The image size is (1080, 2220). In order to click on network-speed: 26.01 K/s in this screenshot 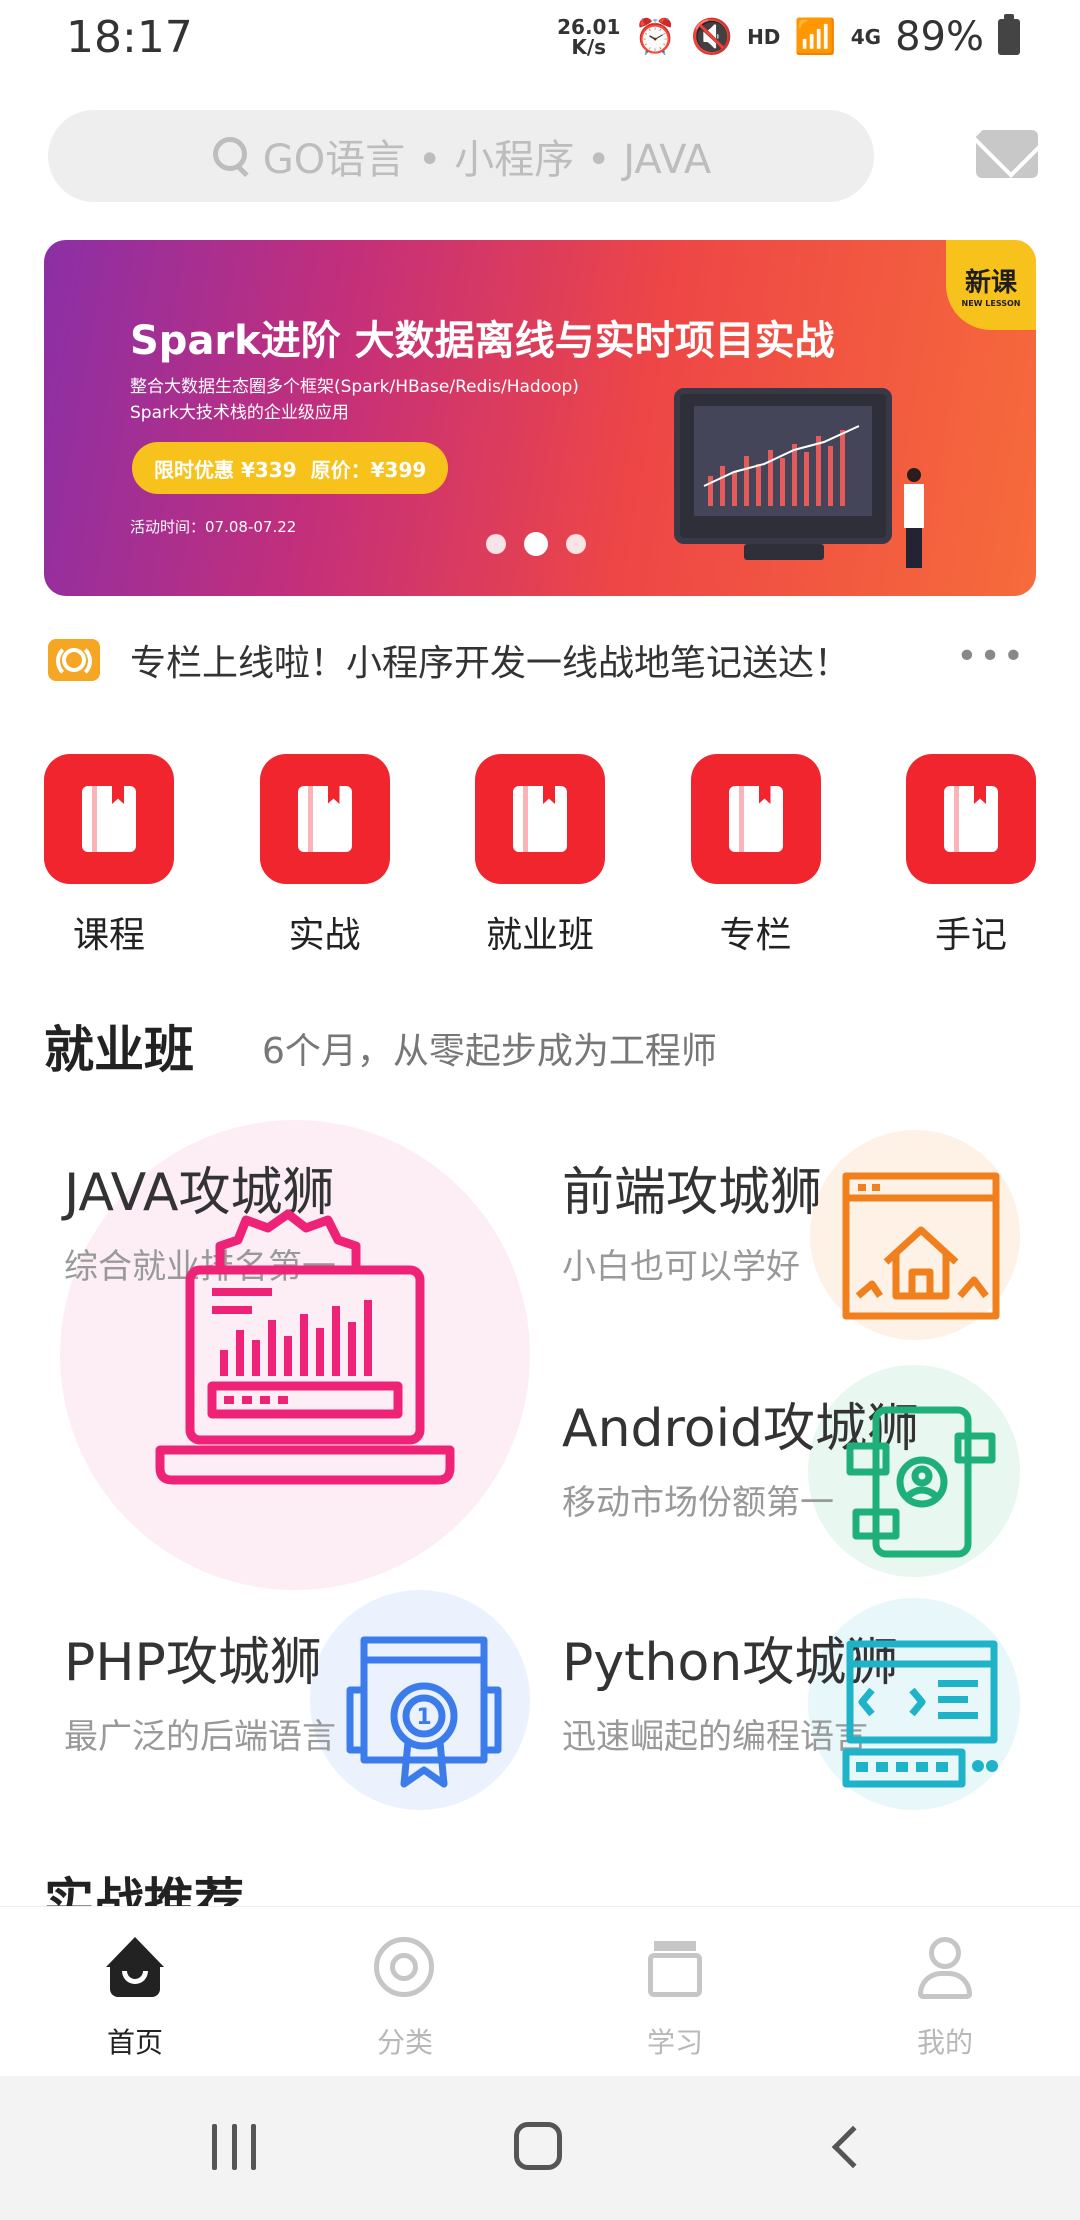, I will do `click(589, 37)`.